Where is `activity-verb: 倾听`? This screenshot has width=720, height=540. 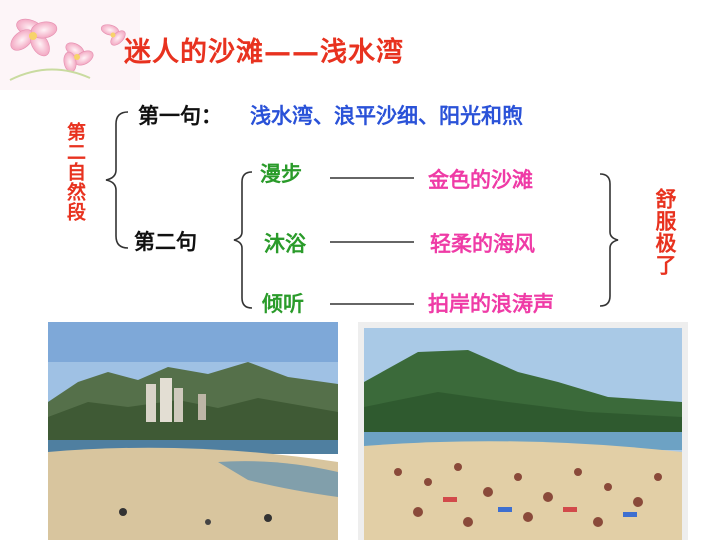
activity-verb: 倾听 is located at coordinates (283, 304).